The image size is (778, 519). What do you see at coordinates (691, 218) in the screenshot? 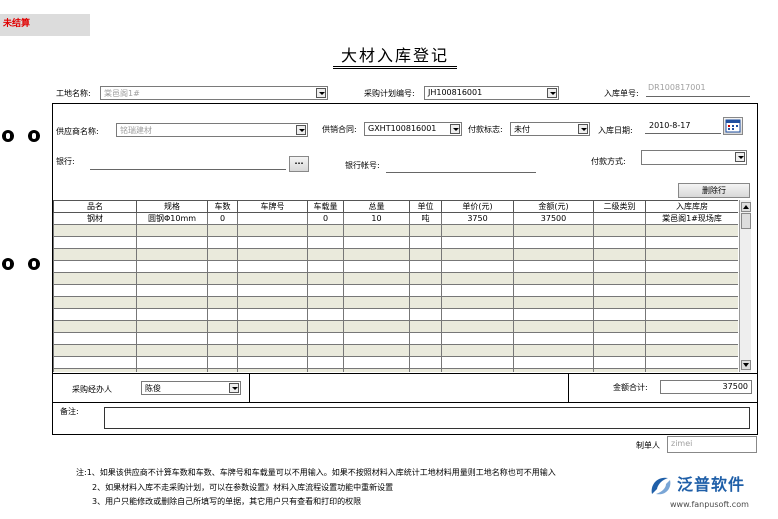
I see `table-cell: 棠邑阁1#现场库` at bounding box center [691, 218].